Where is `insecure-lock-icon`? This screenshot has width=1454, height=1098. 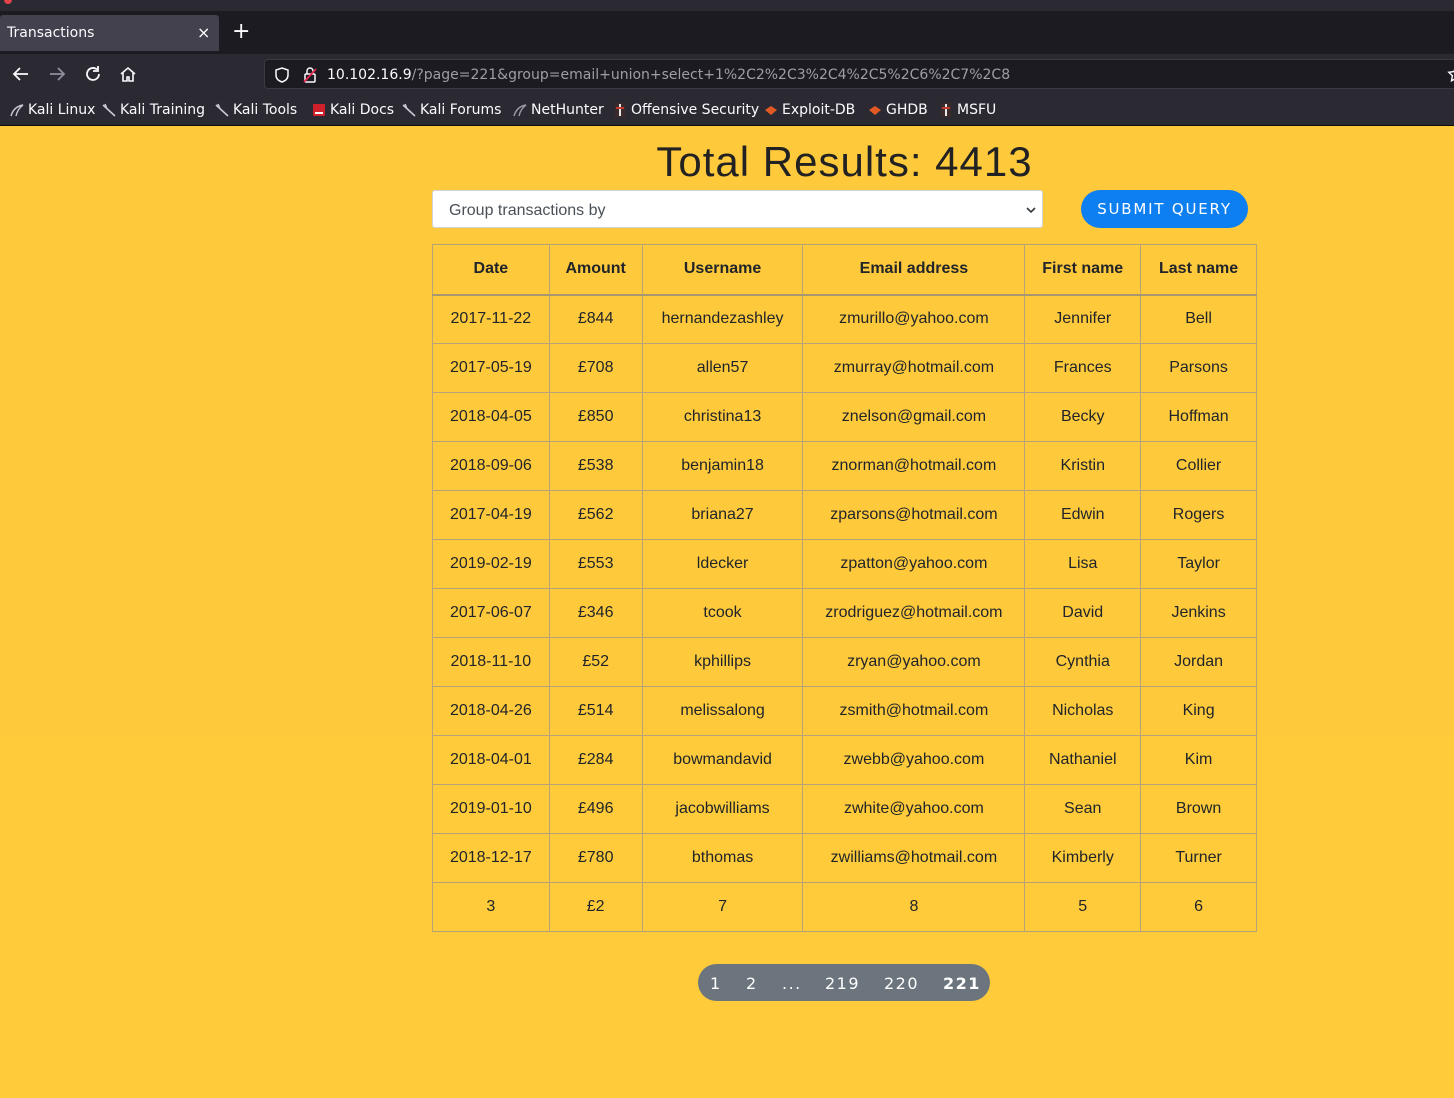 insecure-lock-icon is located at coordinates (310, 75).